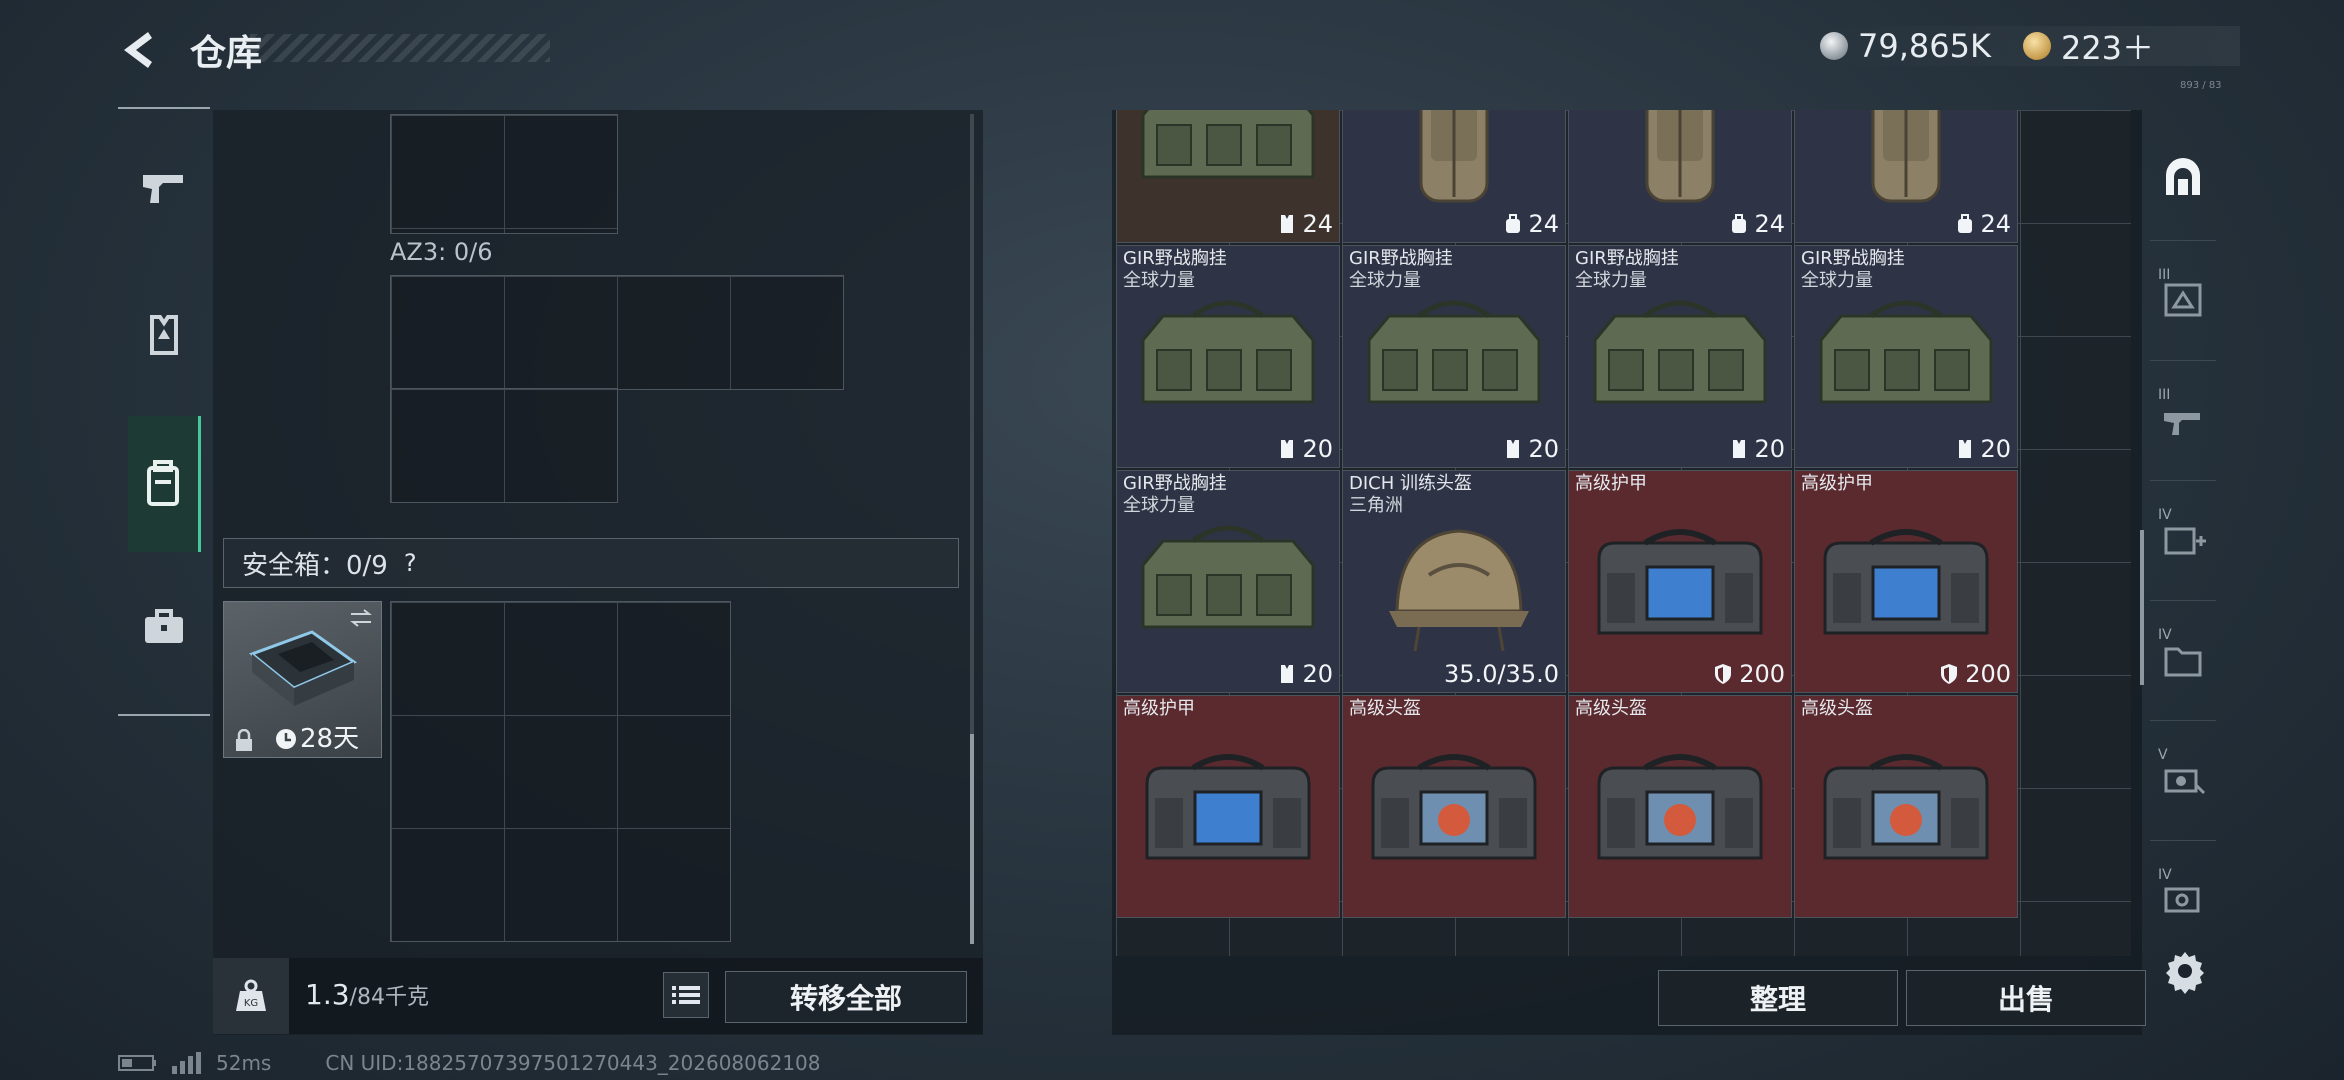  I want to click on nav-armor, so click(164, 335).